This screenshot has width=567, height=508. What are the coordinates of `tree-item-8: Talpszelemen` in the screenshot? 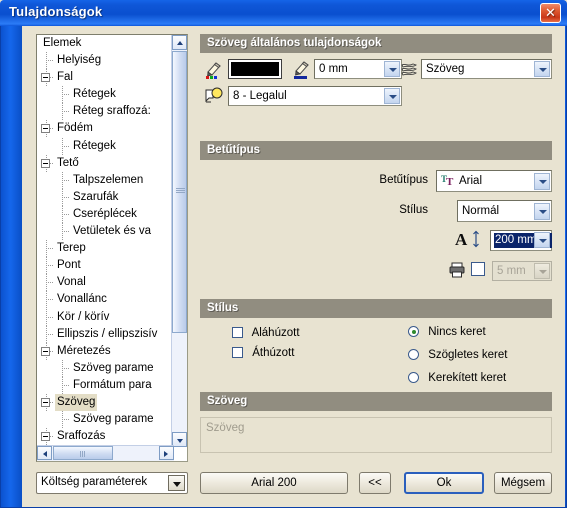 It's located at (105, 180).